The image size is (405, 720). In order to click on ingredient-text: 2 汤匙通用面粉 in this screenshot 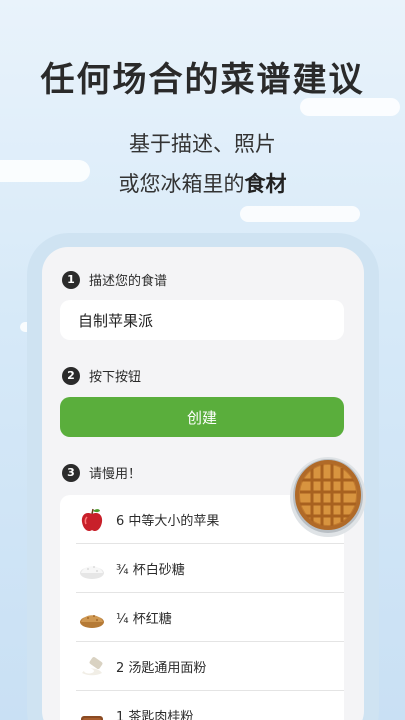, I will do `click(161, 668)`.